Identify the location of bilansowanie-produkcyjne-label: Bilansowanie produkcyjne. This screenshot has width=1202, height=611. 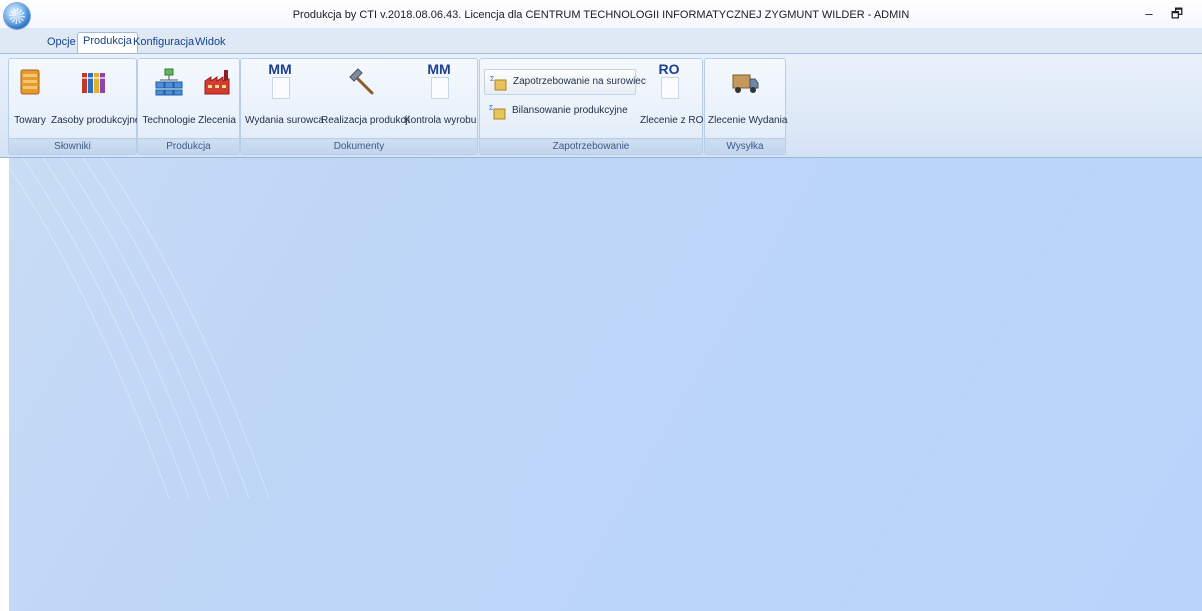
(570, 110).